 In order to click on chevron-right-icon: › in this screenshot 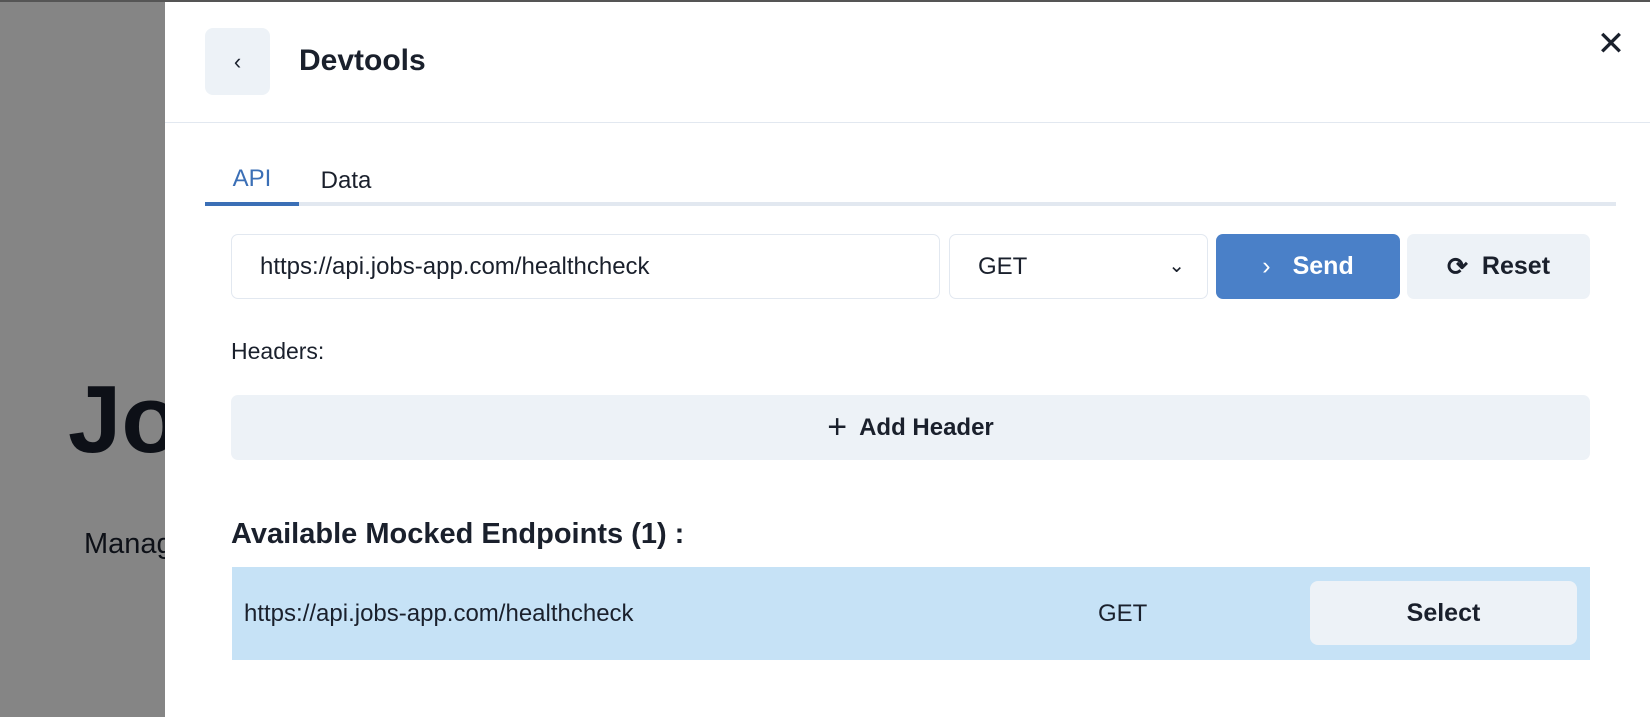, I will do `click(1266, 266)`.